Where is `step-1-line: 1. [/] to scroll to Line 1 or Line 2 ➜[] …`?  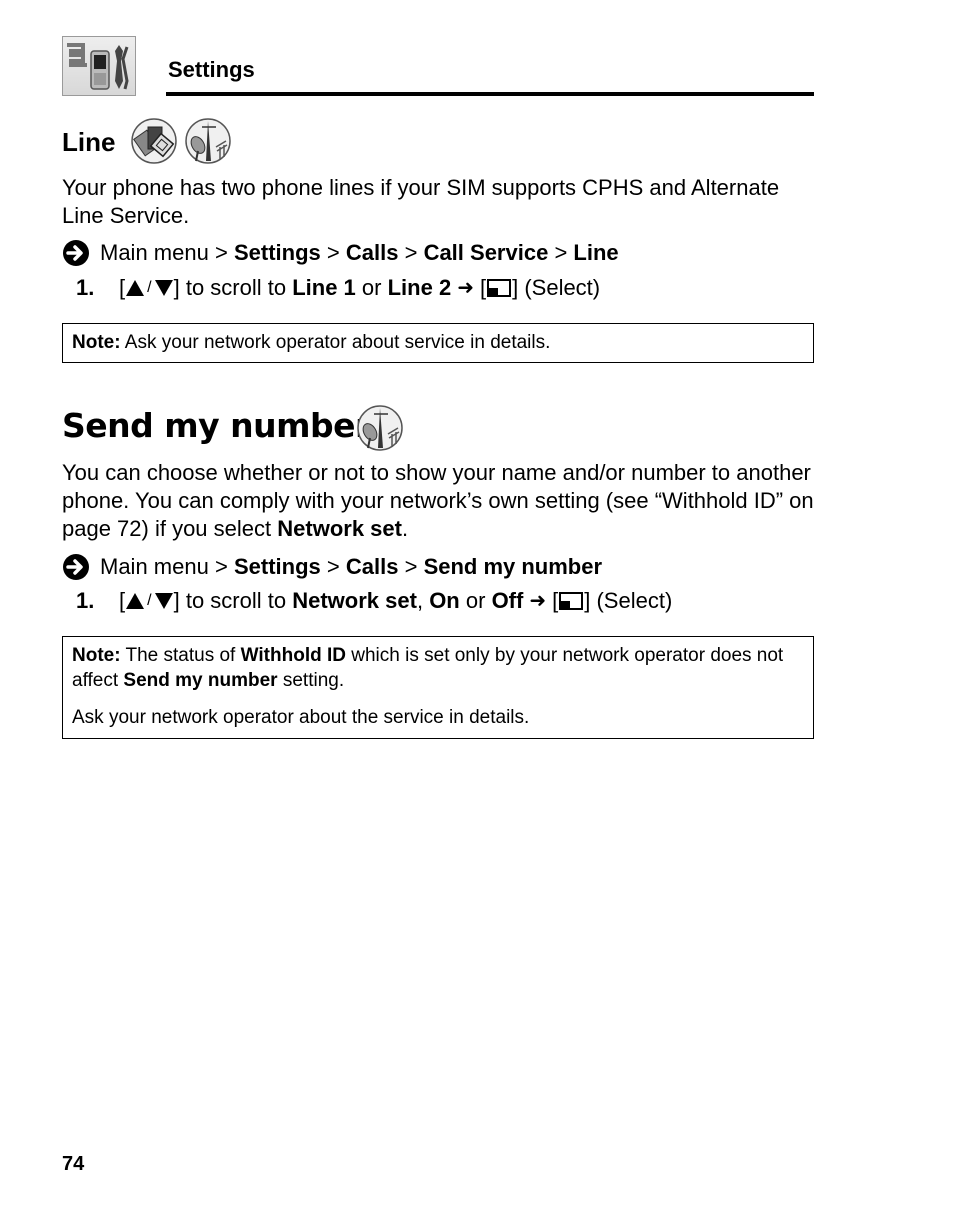 step-1-line: 1. [/] to scroll to Line 1 or Line 2 ➜[] … is located at coordinates (338, 288).